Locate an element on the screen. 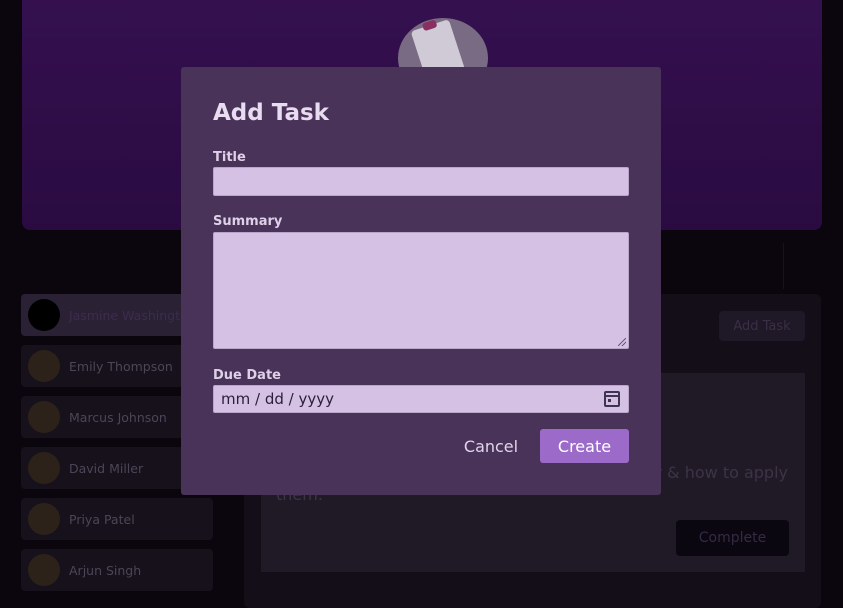 This screenshot has height=608, width=843. create-button: Create is located at coordinates (584, 446).